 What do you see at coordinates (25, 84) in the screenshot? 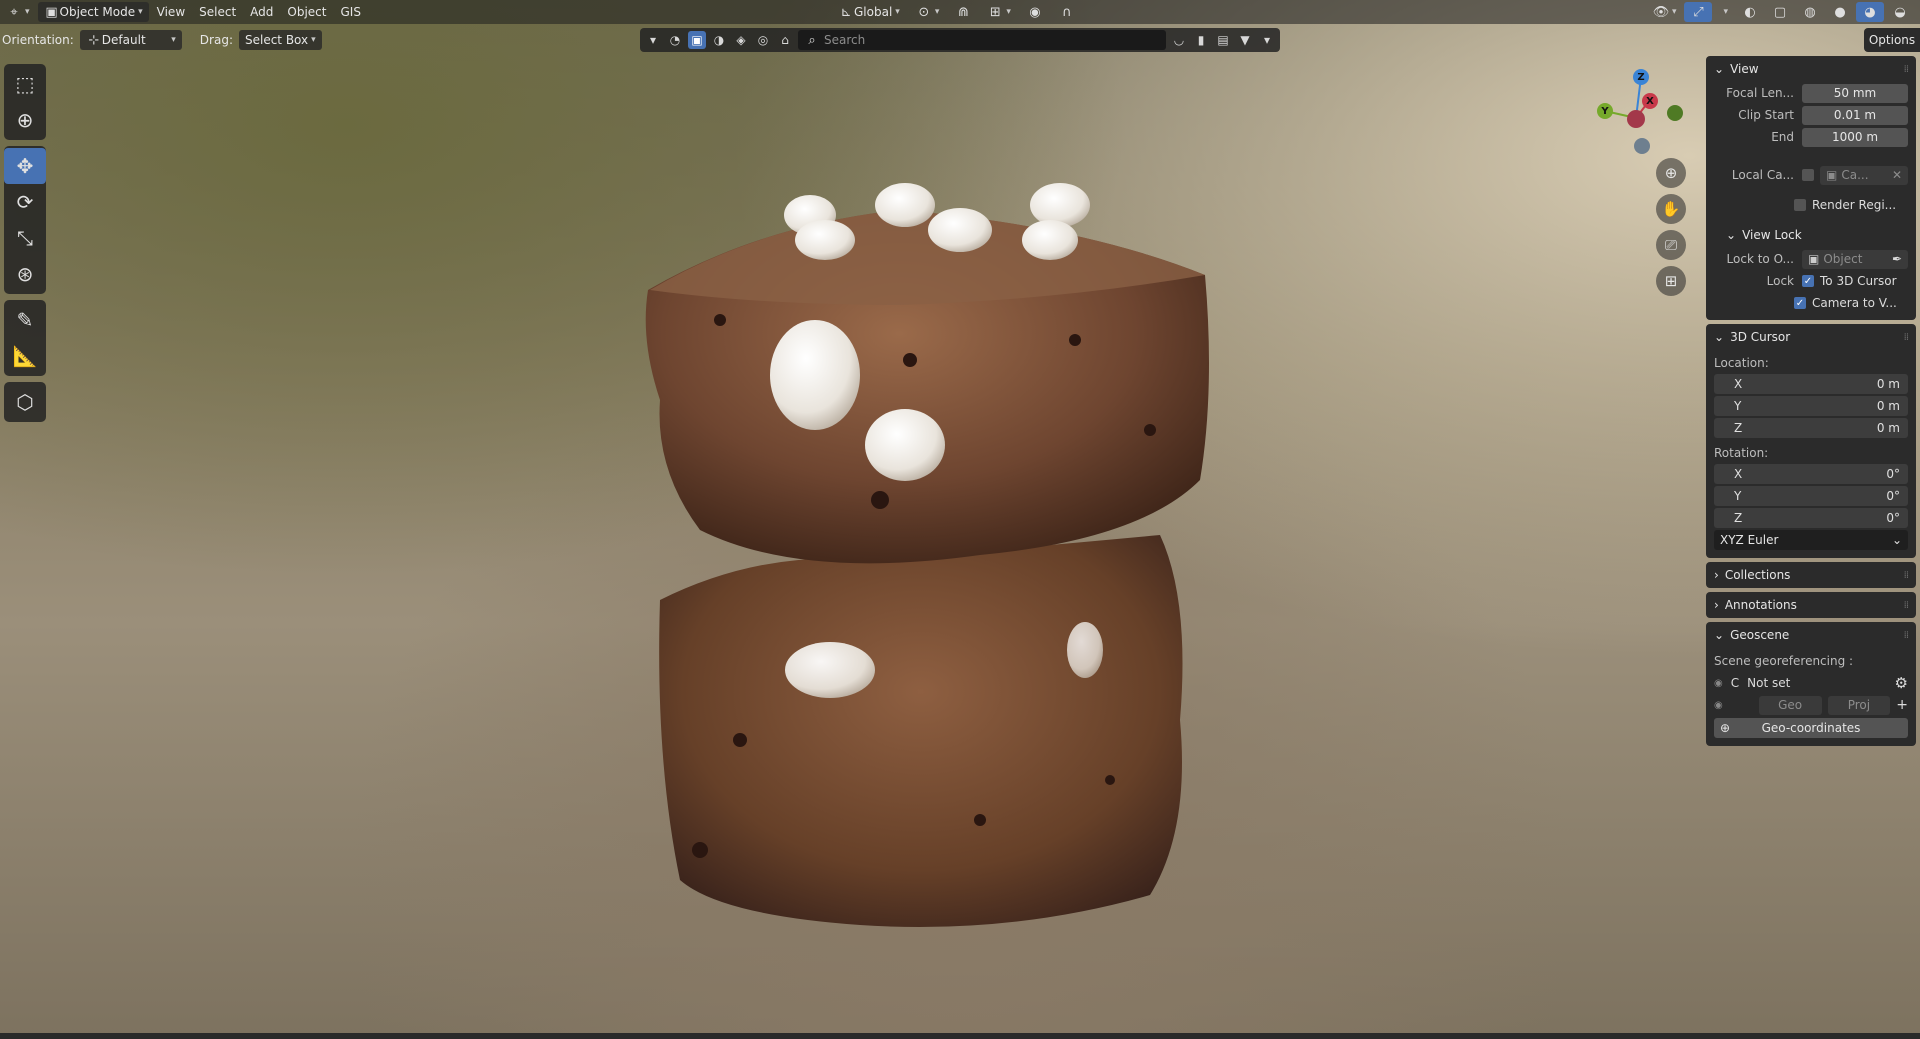
I see `select-box-tool: ⬚` at bounding box center [25, 84].